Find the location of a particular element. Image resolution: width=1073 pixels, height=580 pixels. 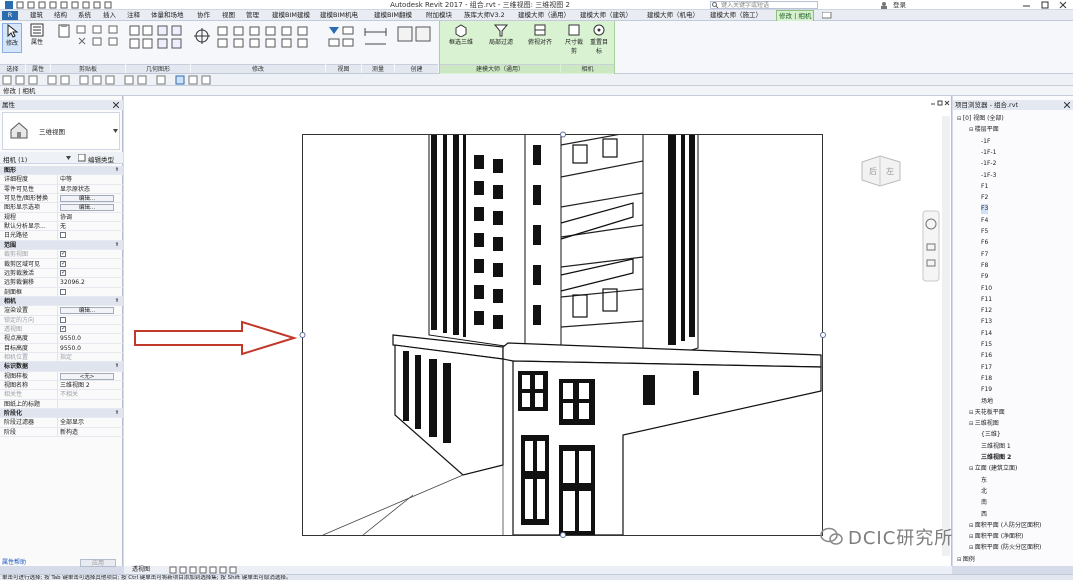

browser-node: ⊟ 立面 (建筑立面) is located at coordinates (993, 469).